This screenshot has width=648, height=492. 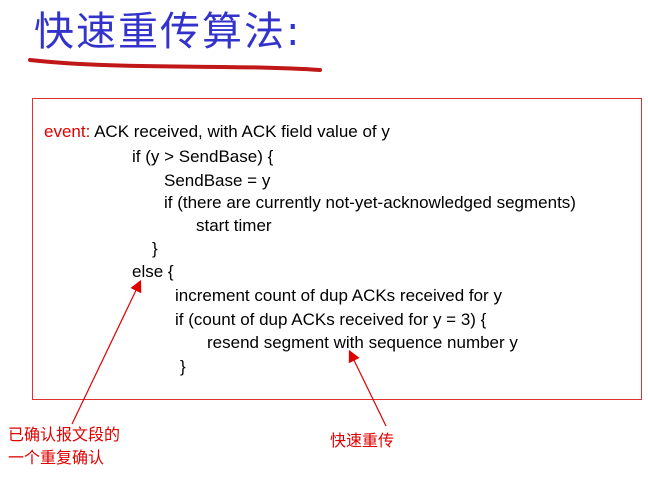 I want to click on code-line: else {, so click(x=153, y=271).